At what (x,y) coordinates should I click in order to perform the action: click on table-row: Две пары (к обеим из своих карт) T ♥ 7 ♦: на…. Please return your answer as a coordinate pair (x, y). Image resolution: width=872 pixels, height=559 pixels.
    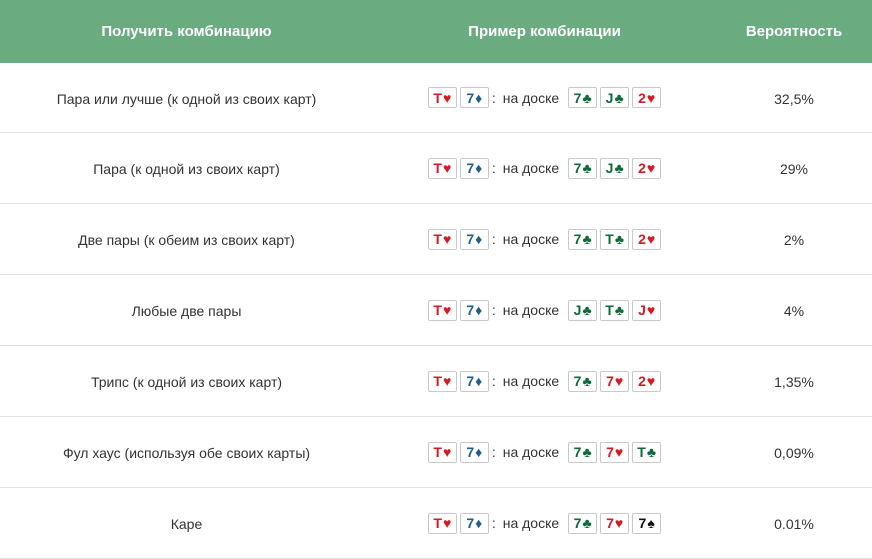
    Looking at the image, I should click on (436, 239).